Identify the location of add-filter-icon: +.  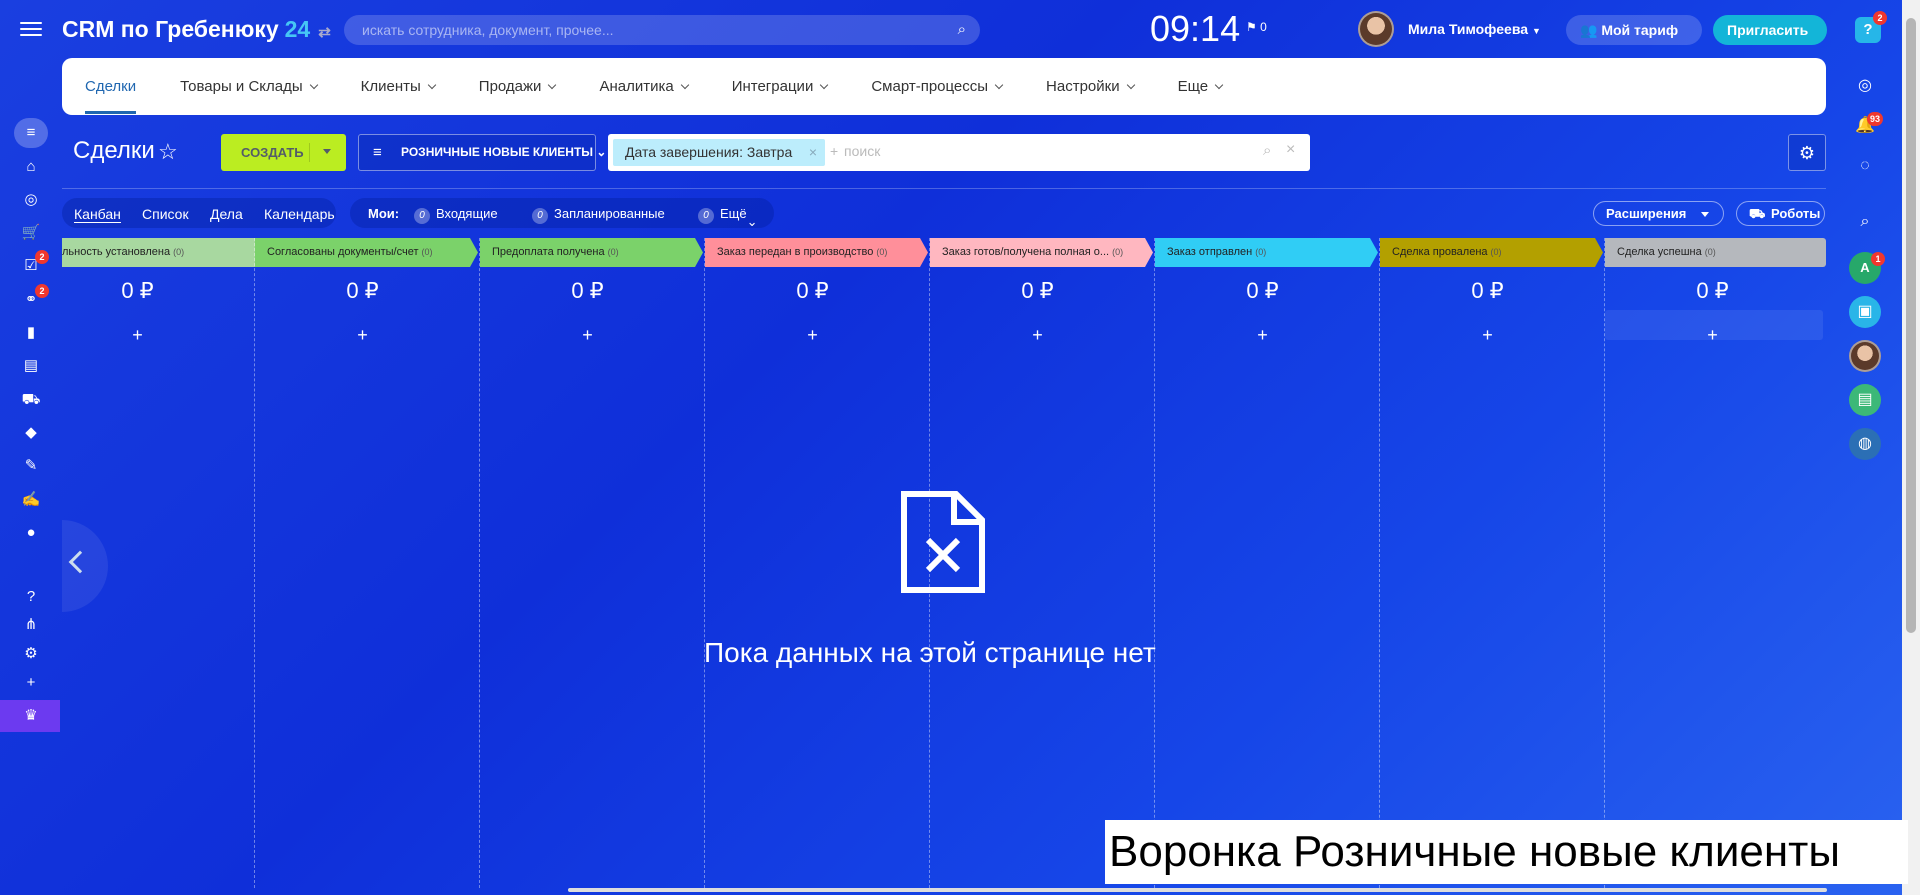
(834, 151).